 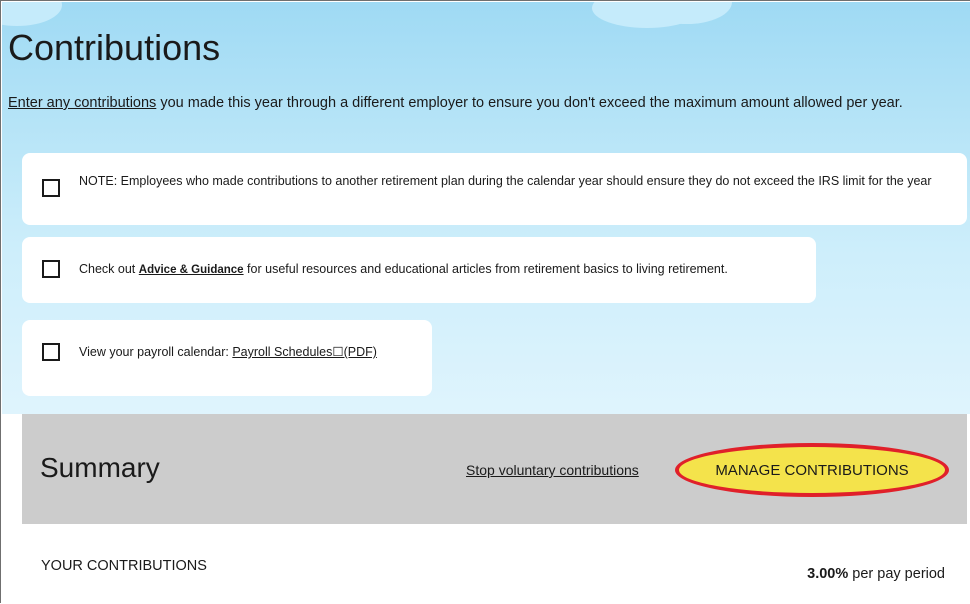 I want to click on manage-contributions-button: MANAGE CONTRIBUTIONS, so click(x=812, y=470).